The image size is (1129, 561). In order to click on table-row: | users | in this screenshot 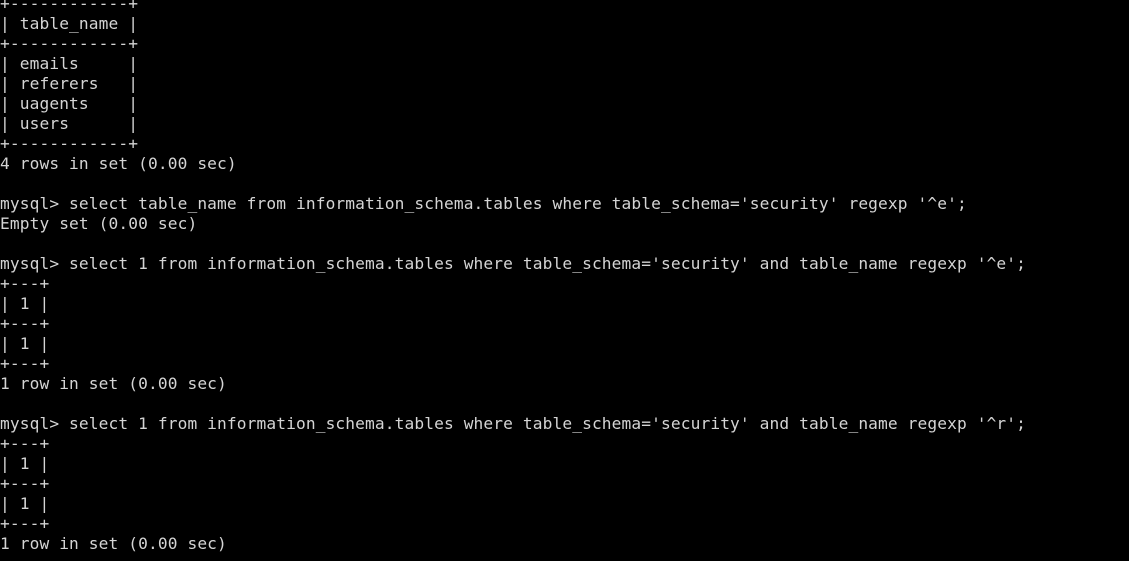, I will do `click(69, 123)`.